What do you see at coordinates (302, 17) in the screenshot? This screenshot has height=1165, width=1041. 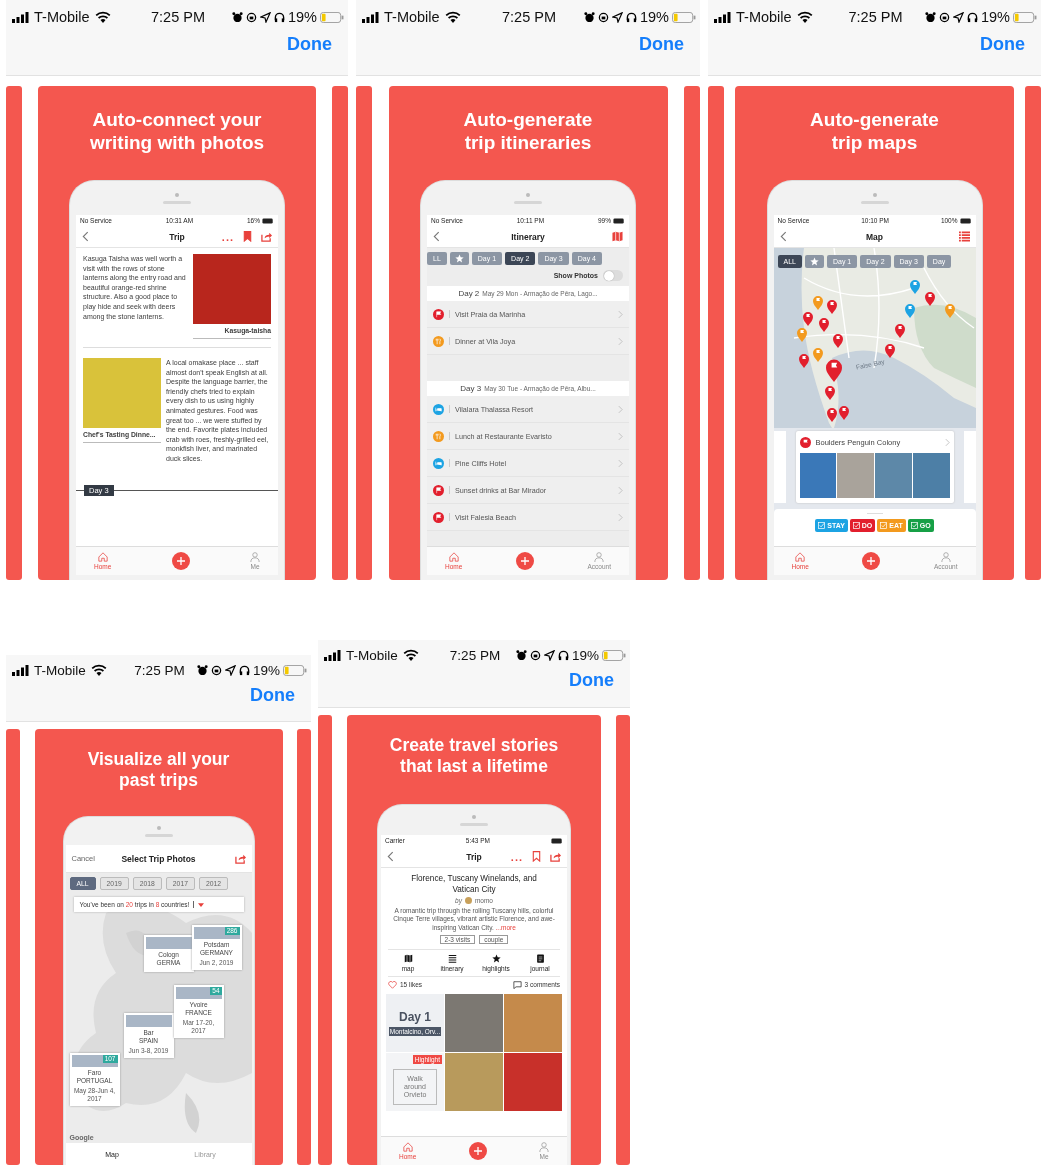 I see `battery-percent: 19%` at bounding box center [302, 17].